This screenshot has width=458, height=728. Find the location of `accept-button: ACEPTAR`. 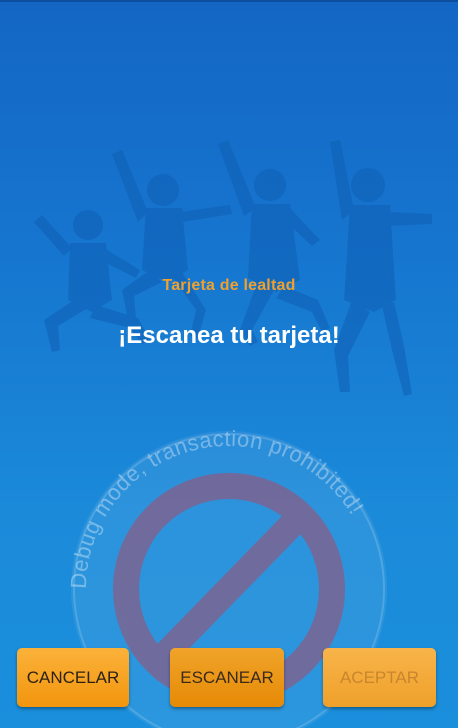

accept-button: ACEPTAR is located at coordinates (379, 677).